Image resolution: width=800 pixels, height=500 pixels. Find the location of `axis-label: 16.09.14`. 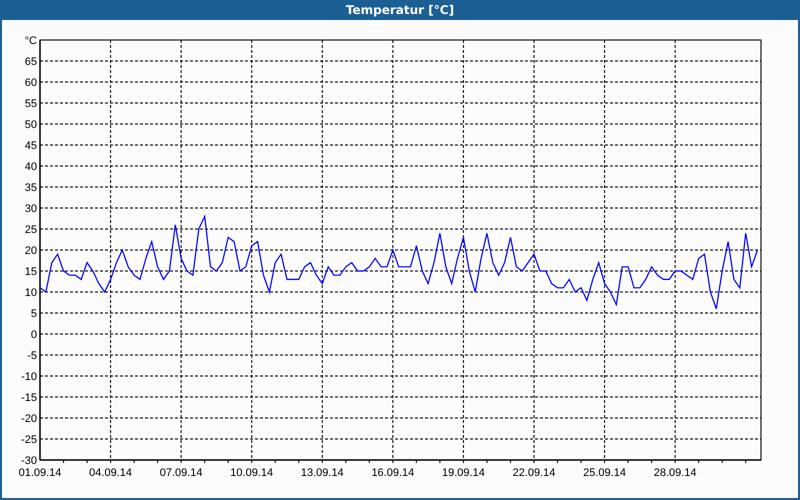

axis-label: 16.09.14 is located at coordinates (392, 473).